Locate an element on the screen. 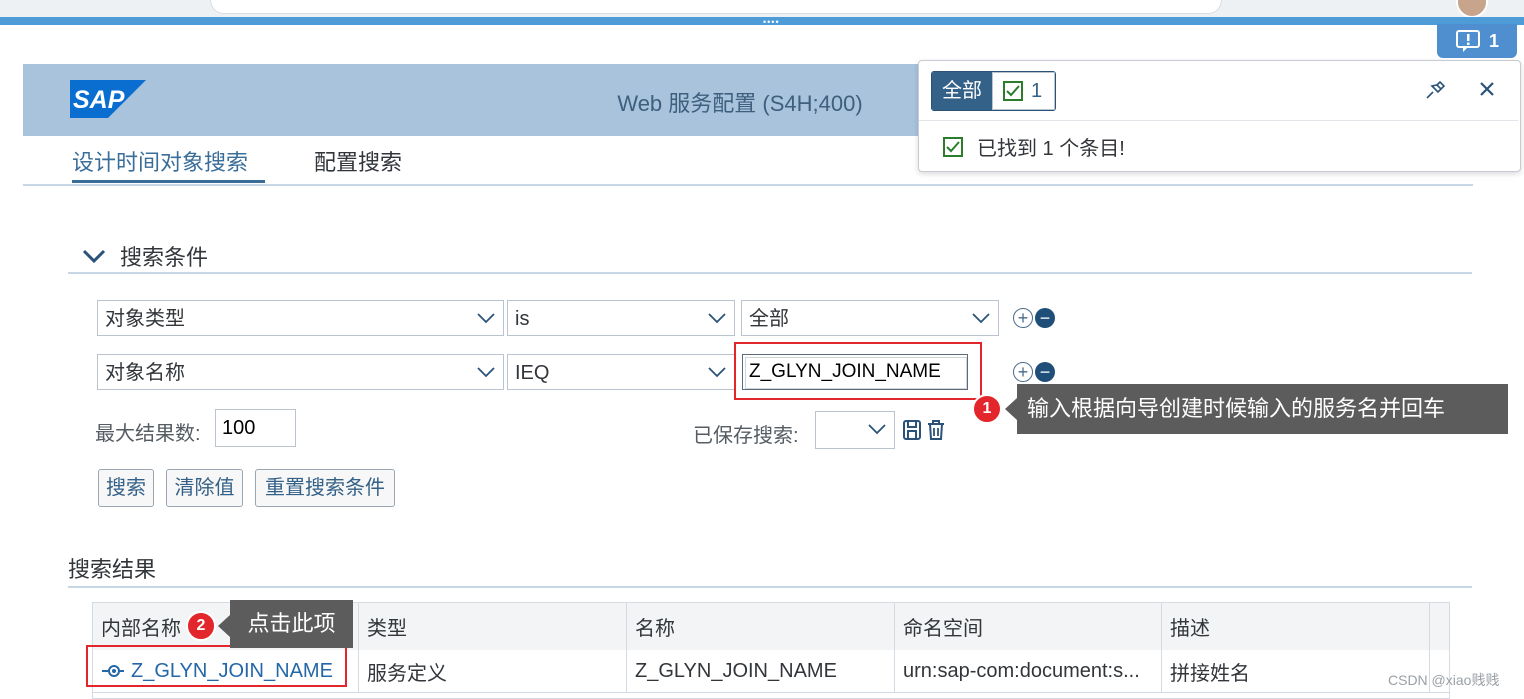 The image size is (1524, 699). notification-message: 已找到 1 个条目! is located at coordinates (1034, 146).